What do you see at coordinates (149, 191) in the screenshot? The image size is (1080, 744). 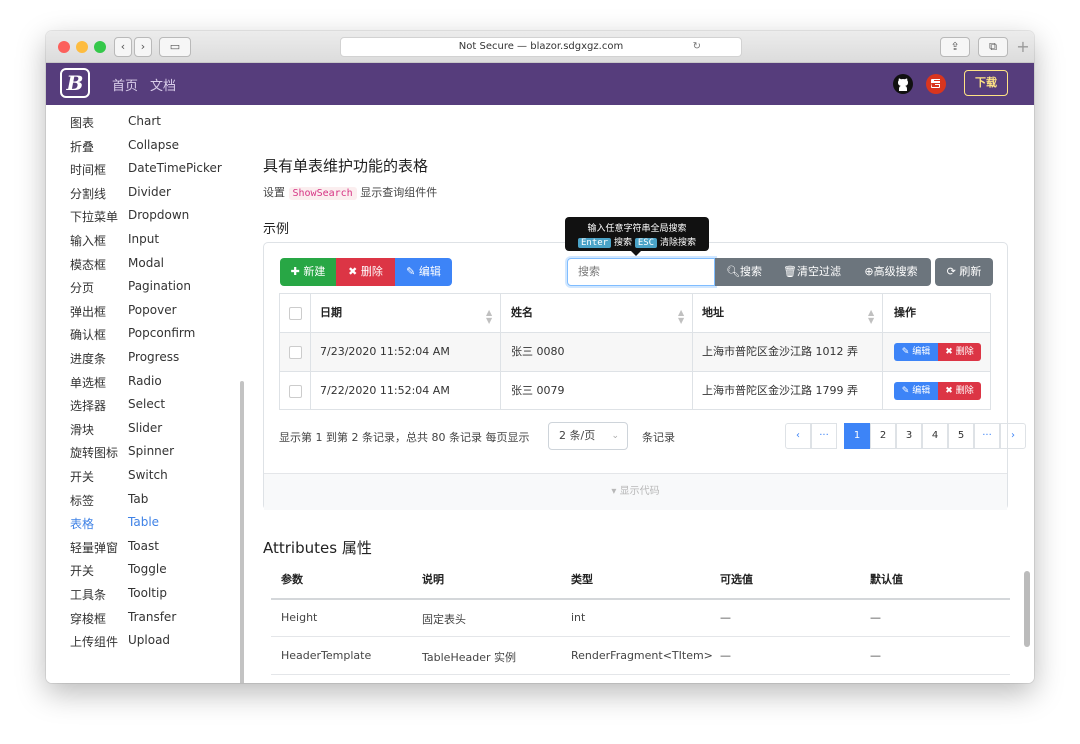 I see `sidebar-item-en-label: Divider` at bounding box center [149, 191].